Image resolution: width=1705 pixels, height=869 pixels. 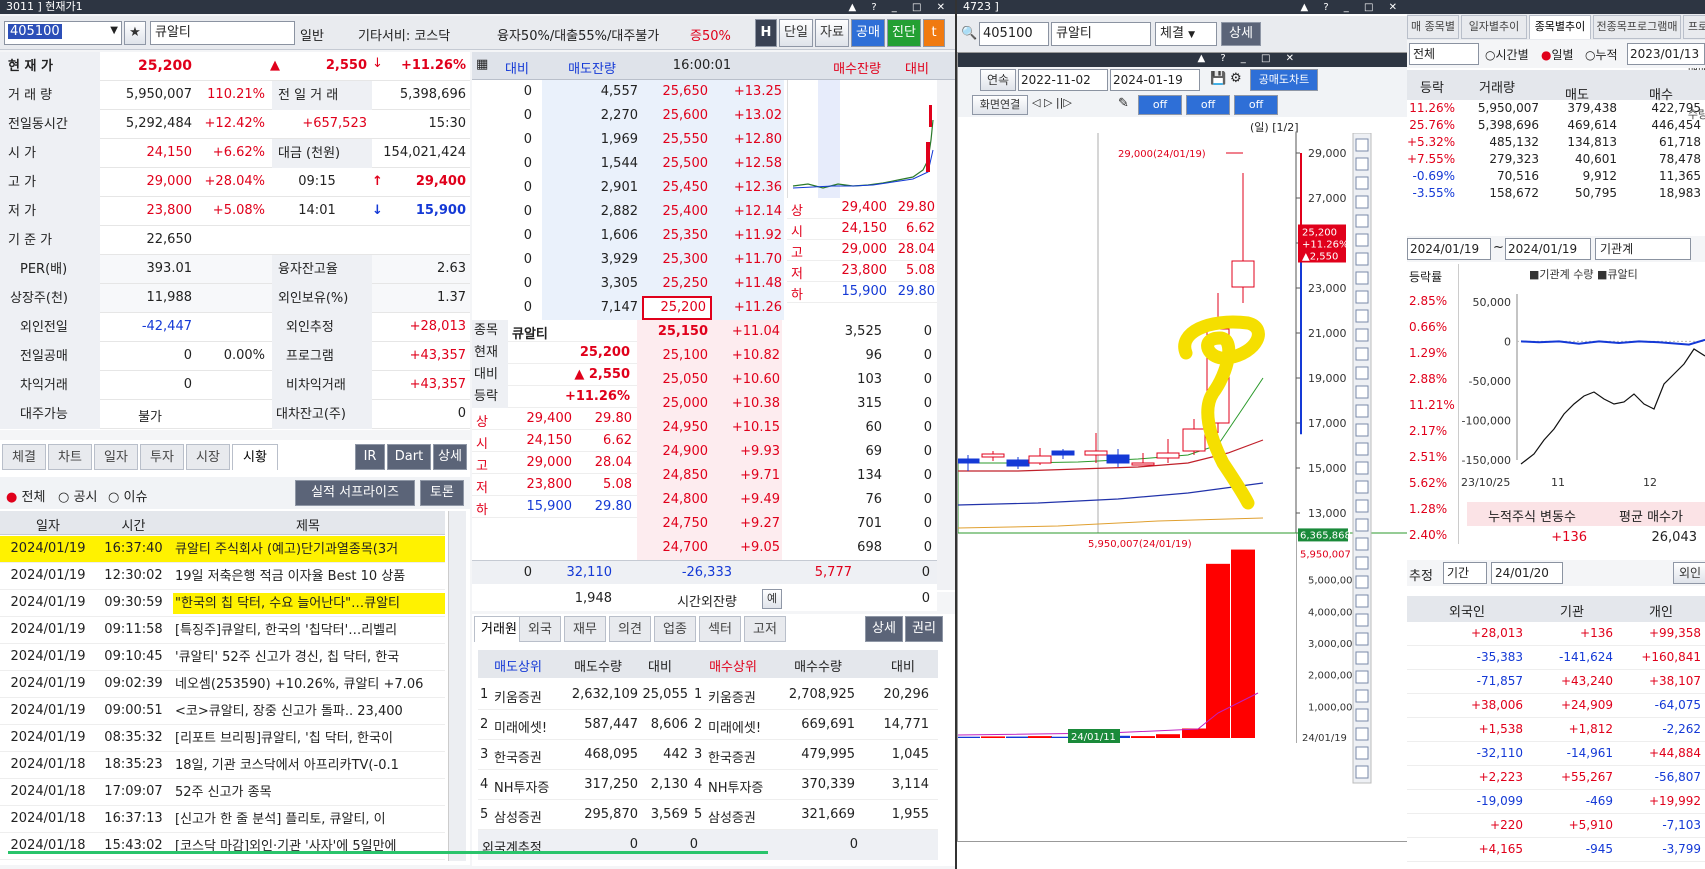 What do you see at coordinates (442, 493) in the screenshot?
I see `discussion-button: 토론` at bounding box center [442, 493].